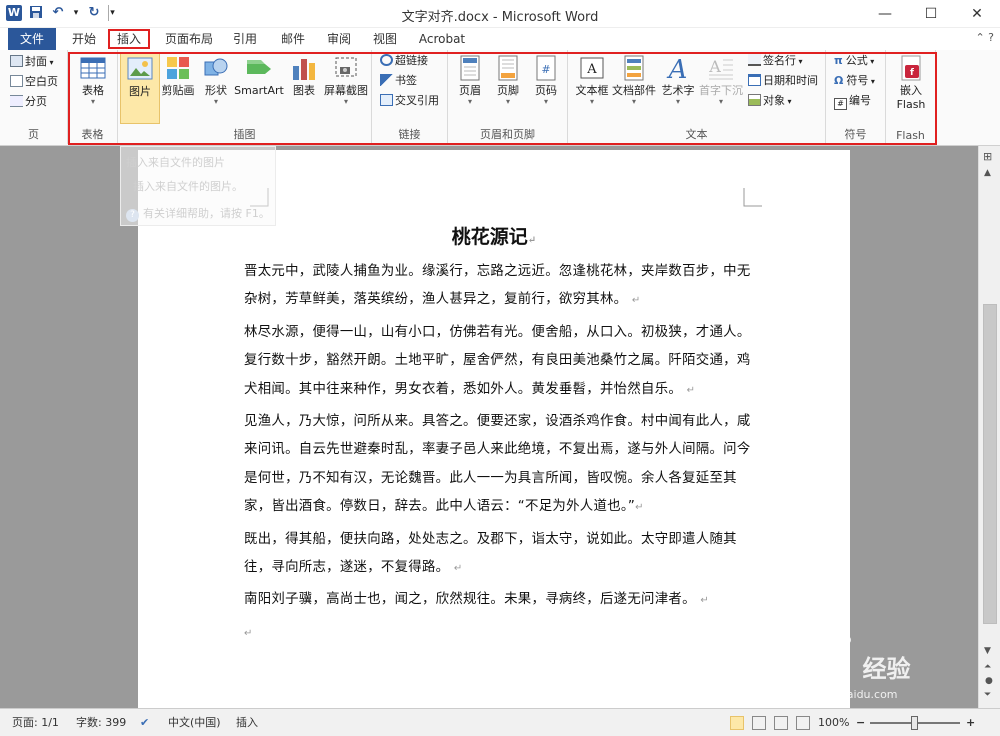 The height and width of the screenshot is (736, 1000). Describe the element at coordinates (404, 61) in the screenshot. I see `hyperlink-button: 超链接` at that location.